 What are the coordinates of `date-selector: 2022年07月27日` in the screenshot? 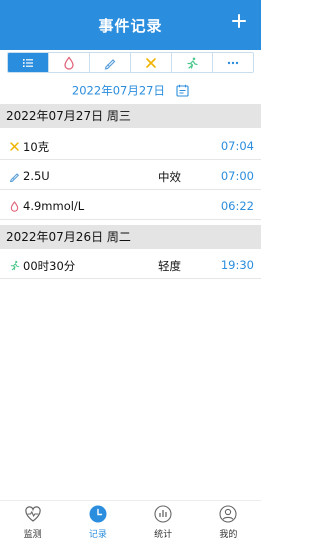 It's located at (130, 89).